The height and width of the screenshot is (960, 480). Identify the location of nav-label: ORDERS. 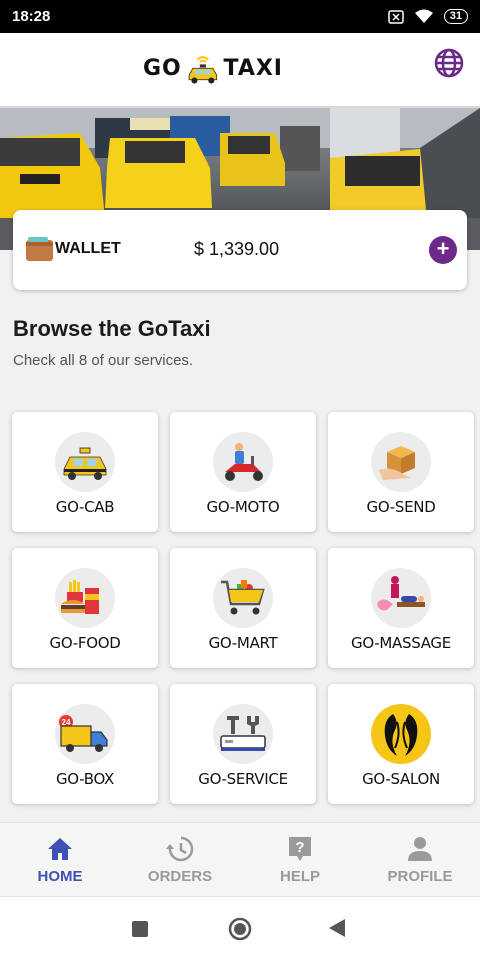
(180, 876).